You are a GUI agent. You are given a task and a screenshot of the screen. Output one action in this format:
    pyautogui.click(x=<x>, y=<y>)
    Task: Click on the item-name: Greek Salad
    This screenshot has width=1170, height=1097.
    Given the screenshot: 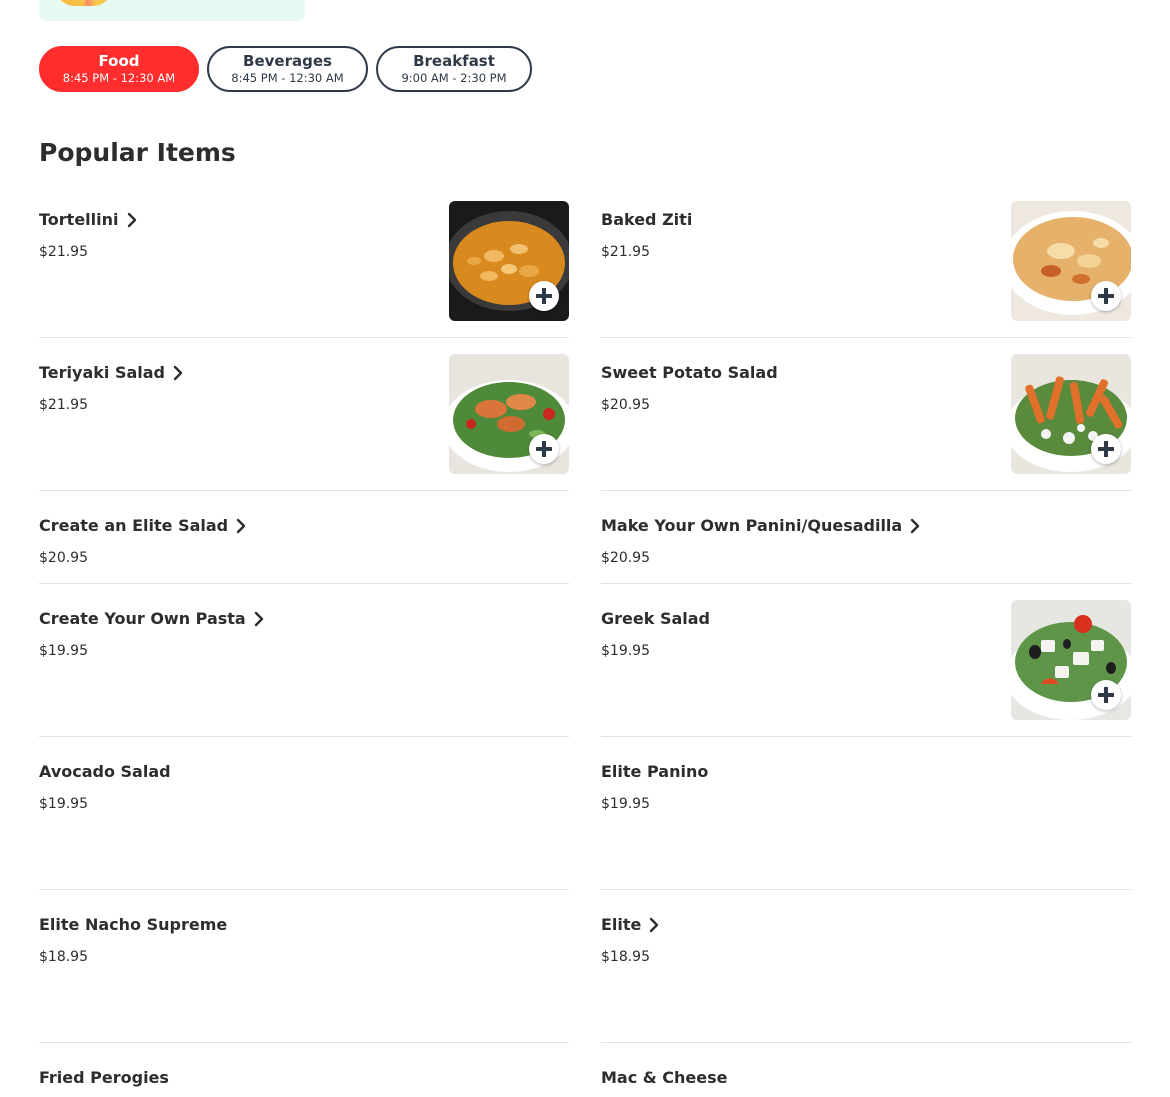 What is the action you would take?
    pyautogui.click(x=655, y=618)
    